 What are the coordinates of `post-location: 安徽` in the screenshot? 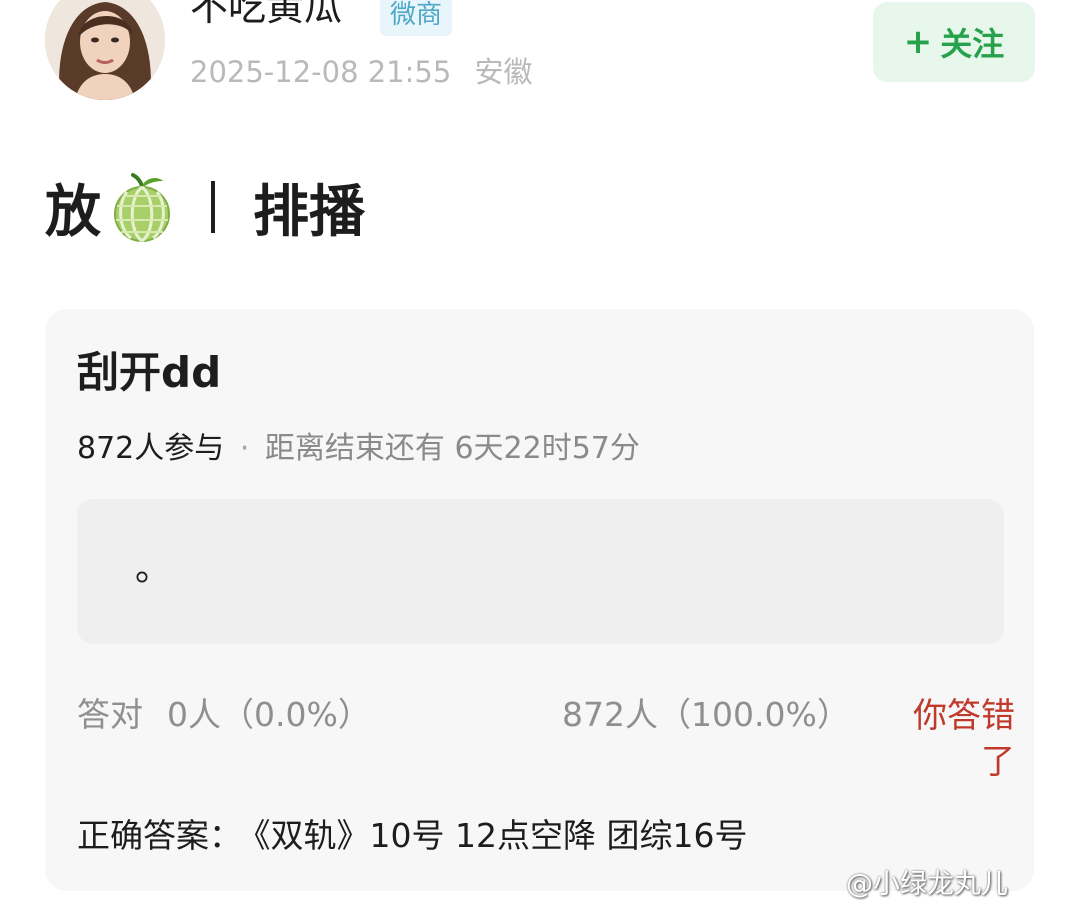 It's located at (503, 72).